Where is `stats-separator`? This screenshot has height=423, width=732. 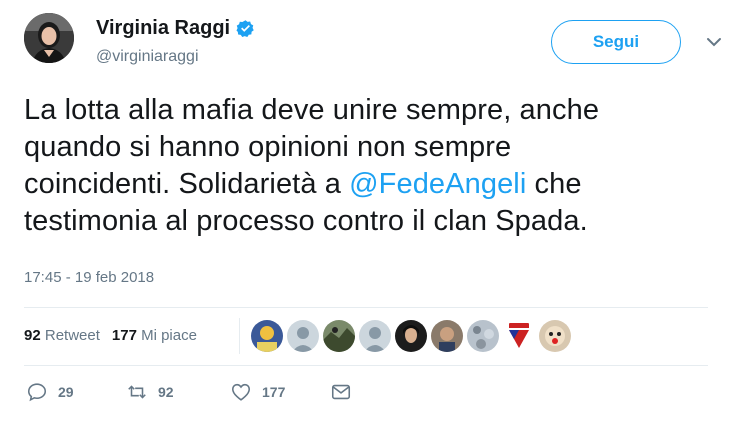 stats-separator is located at coordinates (239, 336).